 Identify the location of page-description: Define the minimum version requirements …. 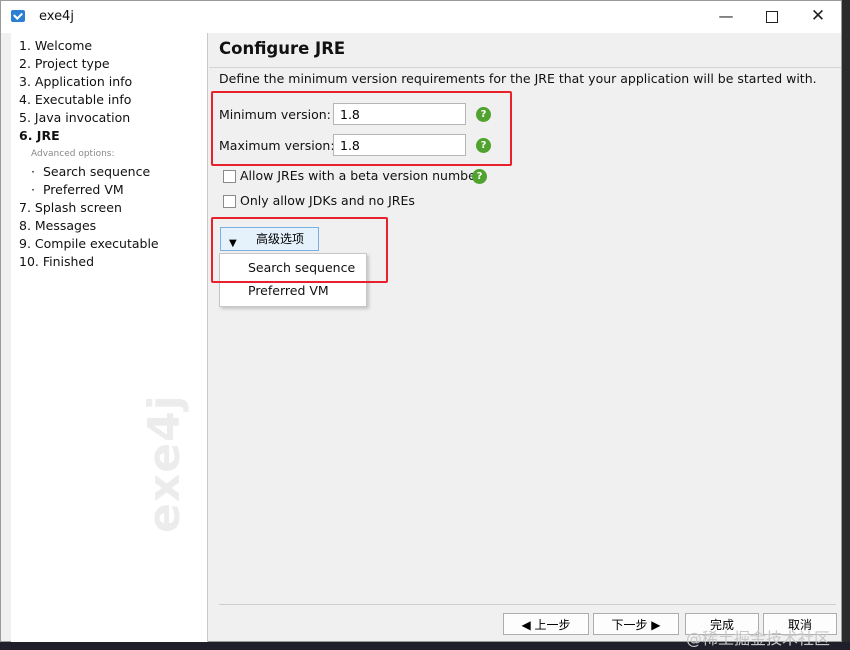
(518, 78).